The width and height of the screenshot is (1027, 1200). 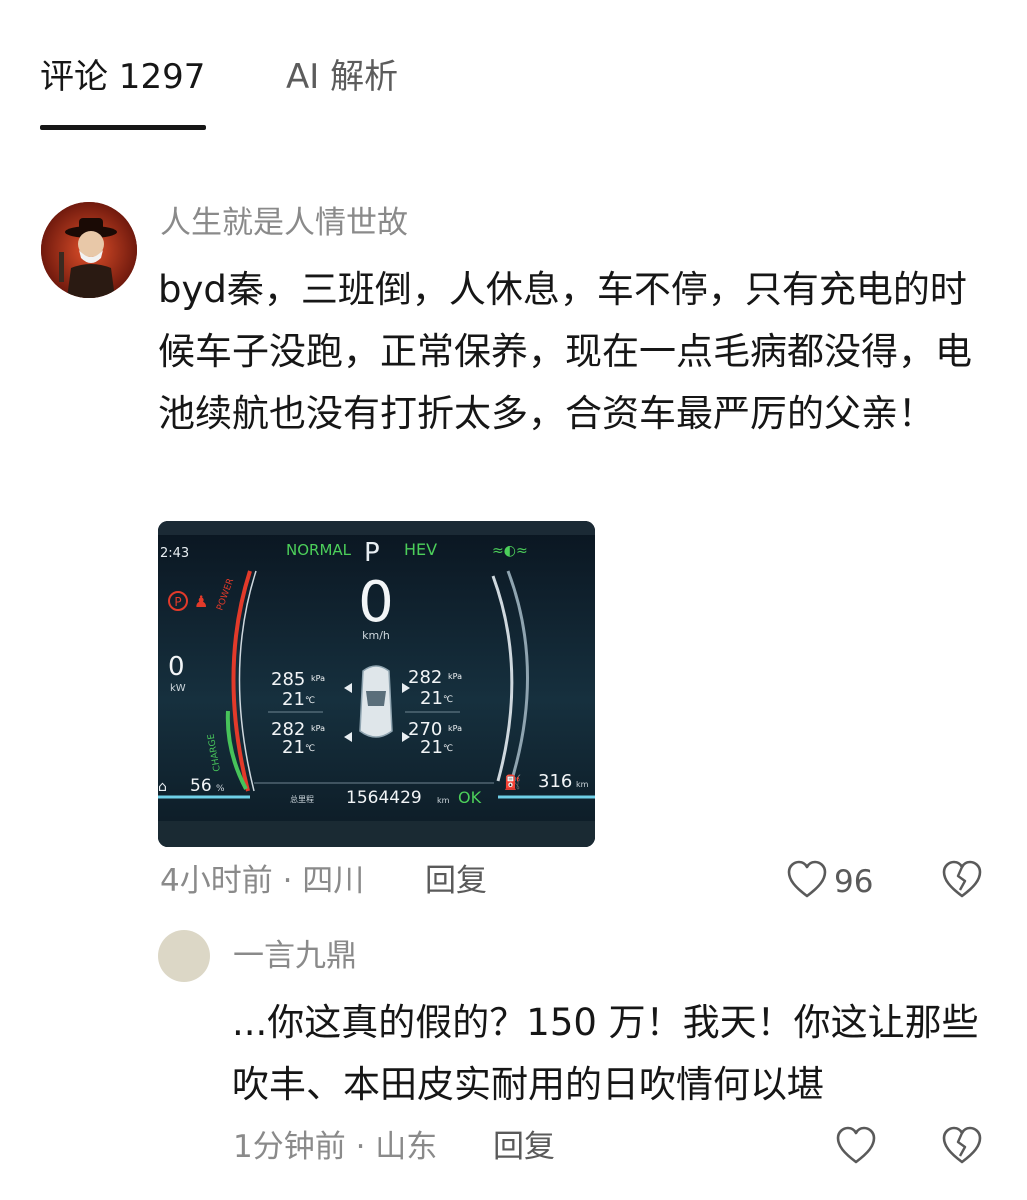 What do you see at coordinates (524, 1147) in the screenshot?
I see `reply-reply-button: 回复` at bounding box center [524, 1147].